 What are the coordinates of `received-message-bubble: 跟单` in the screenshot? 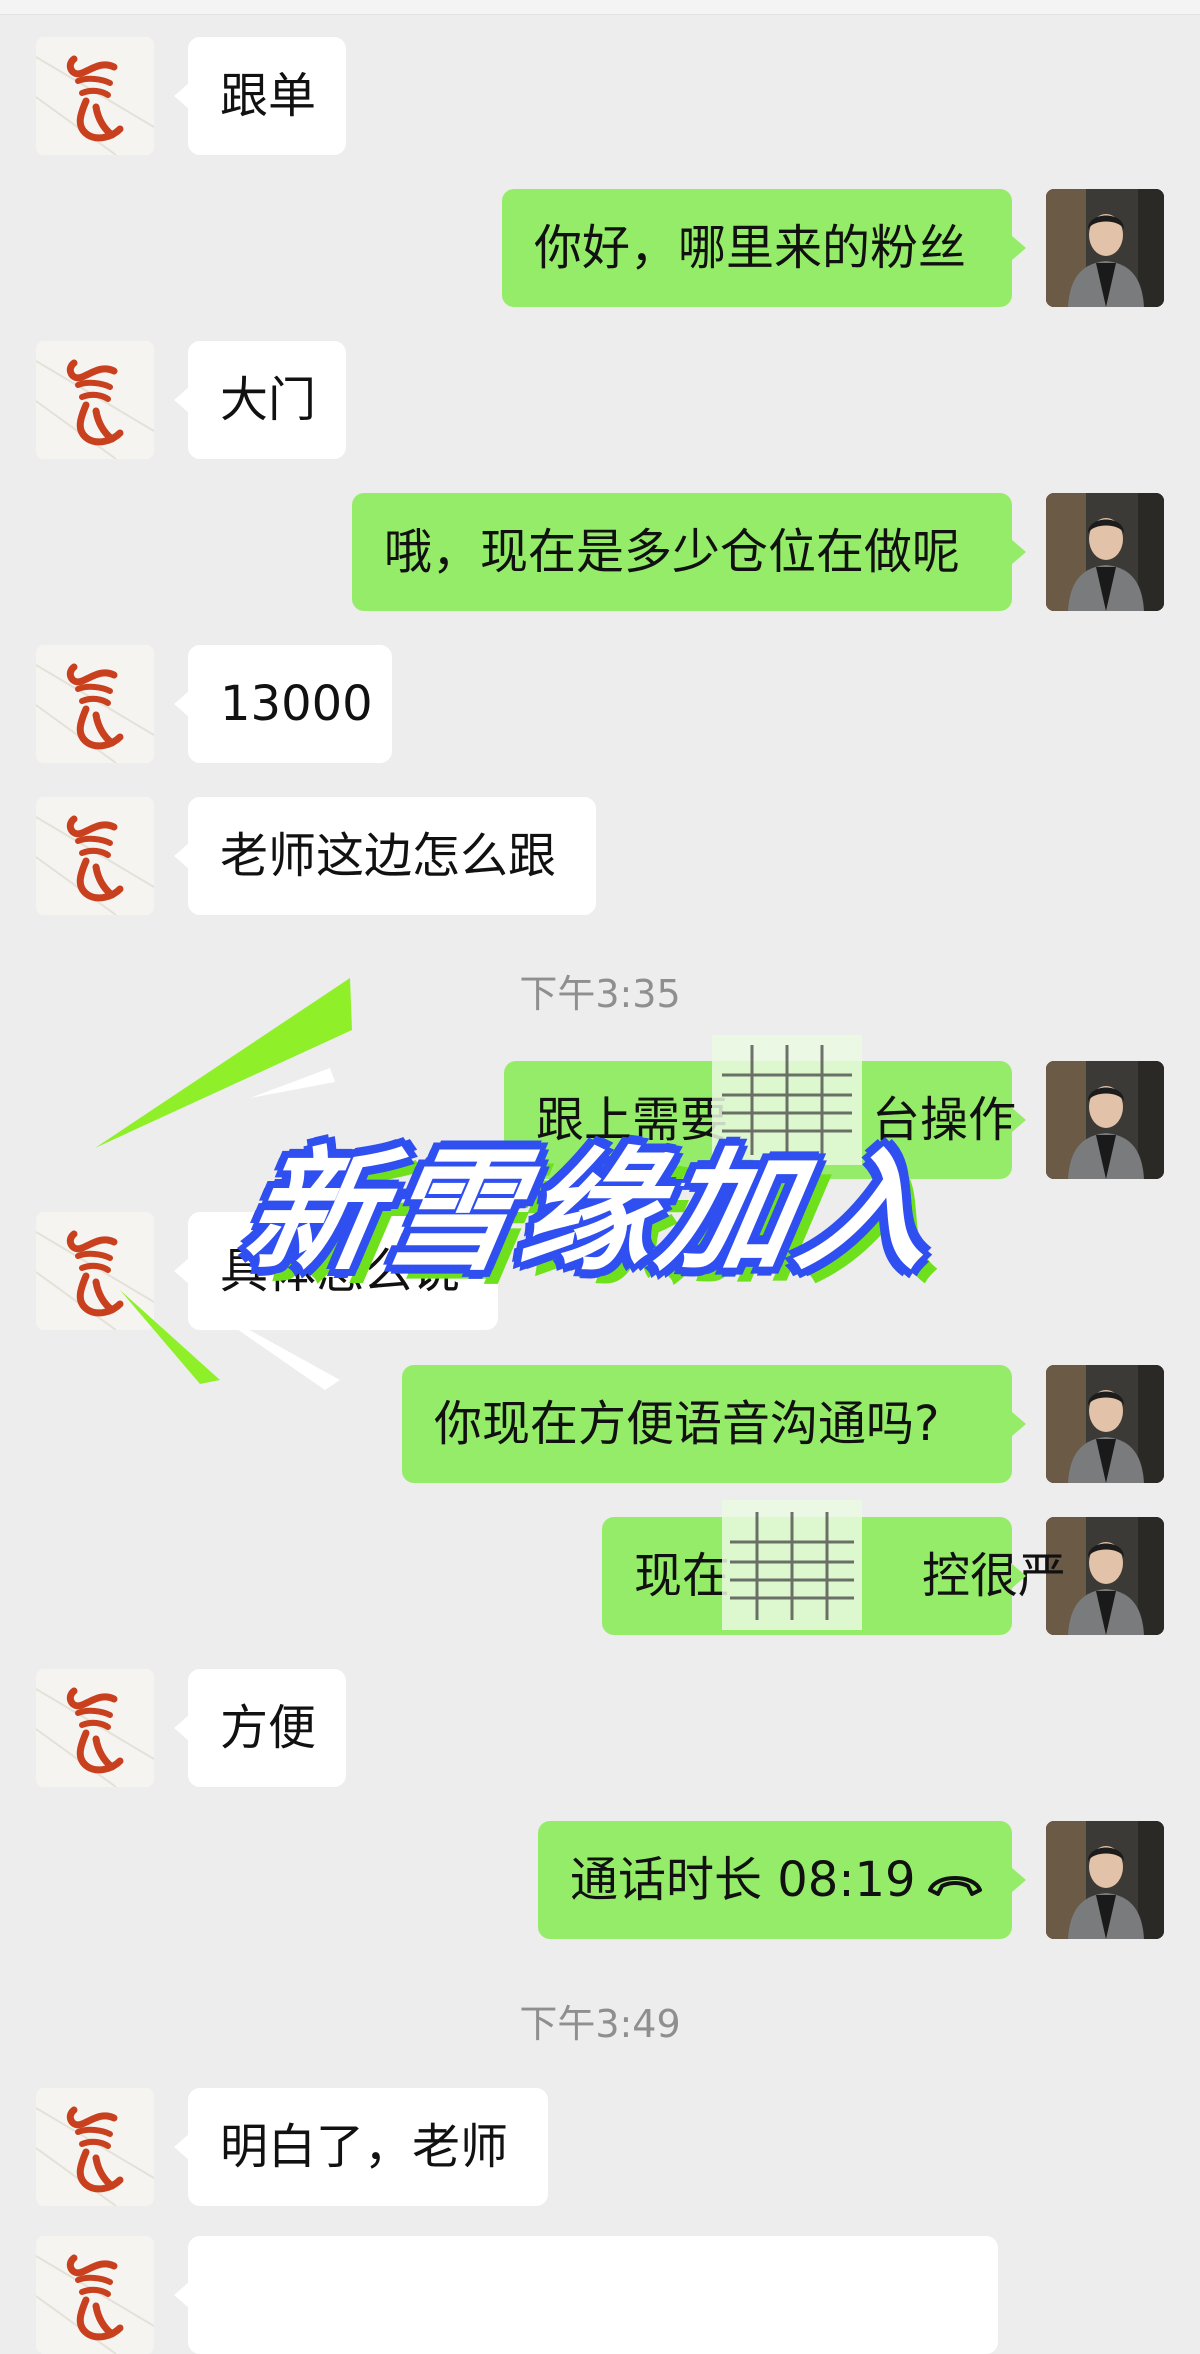 It's located at (260, 96).